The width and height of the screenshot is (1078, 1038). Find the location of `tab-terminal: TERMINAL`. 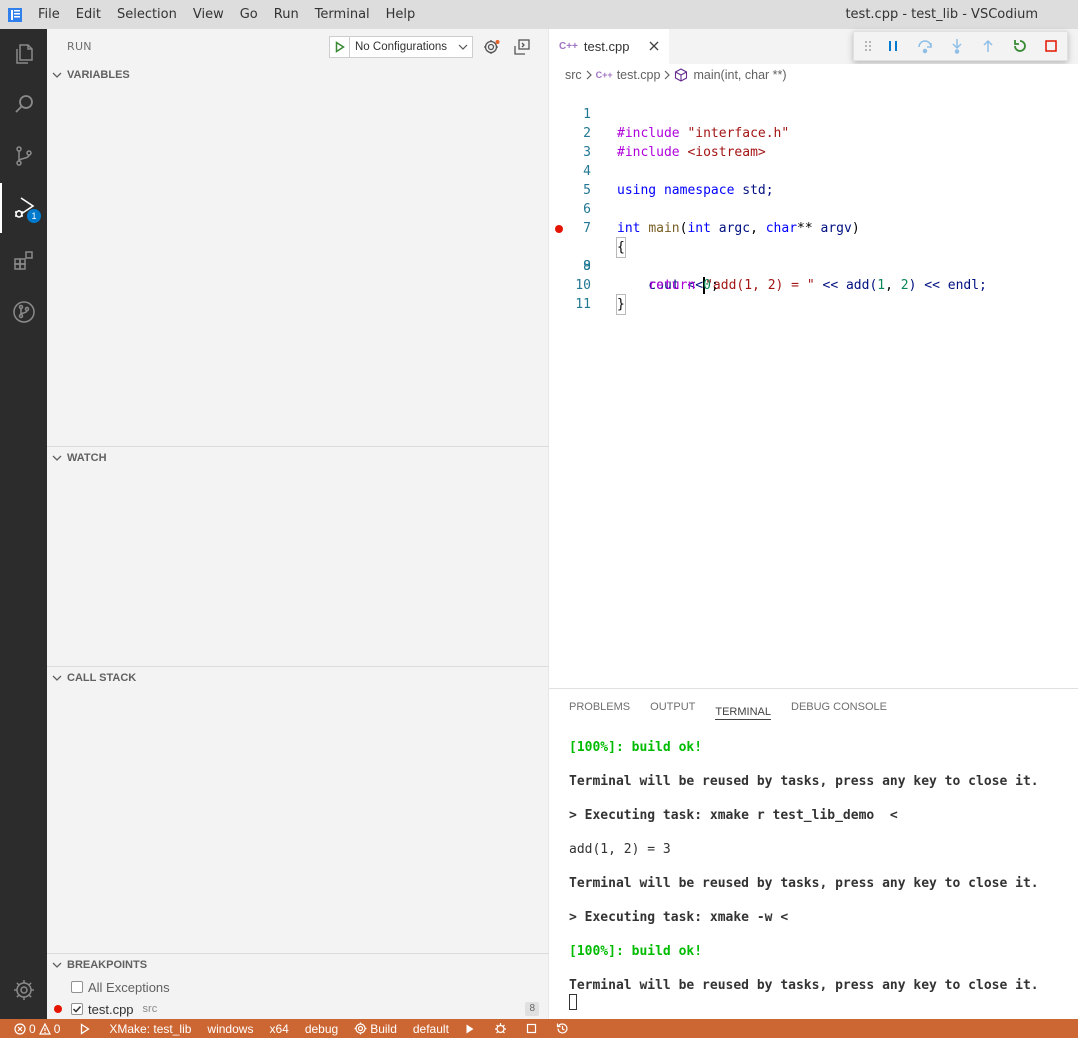

tab-terminal: TERMINAL is located at coordinates (743, 707).